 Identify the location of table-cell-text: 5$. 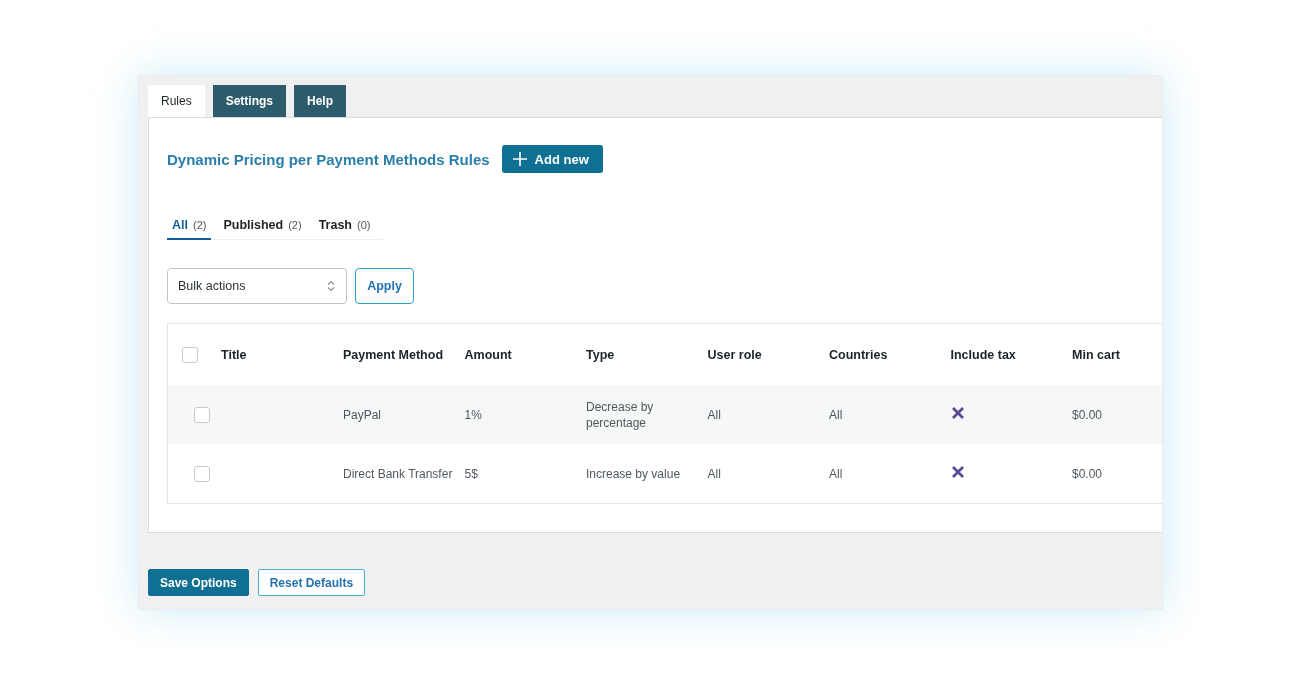
(471, 473).